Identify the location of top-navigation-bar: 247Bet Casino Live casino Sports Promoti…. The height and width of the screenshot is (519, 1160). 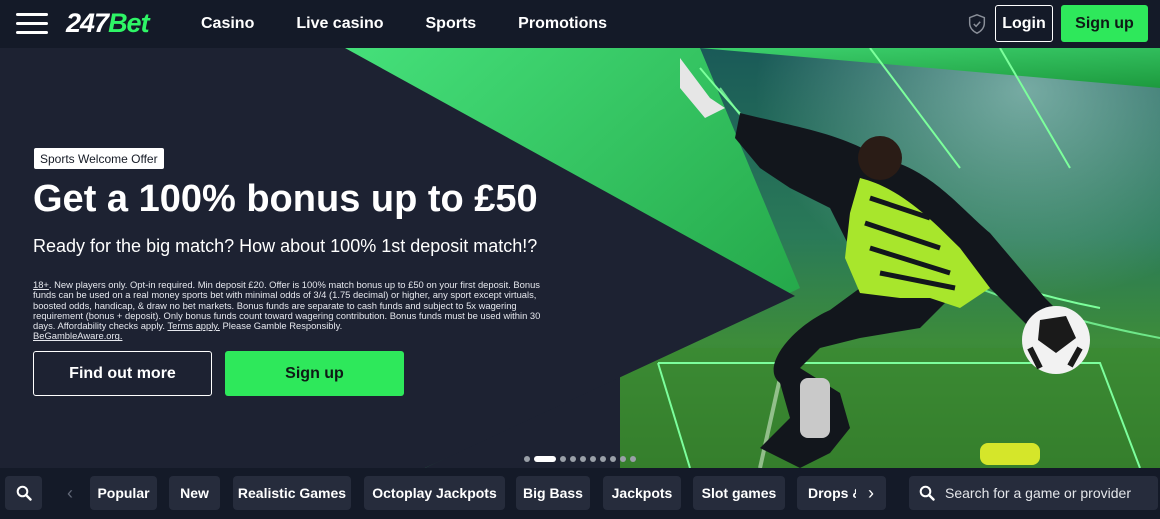
(580, 24).